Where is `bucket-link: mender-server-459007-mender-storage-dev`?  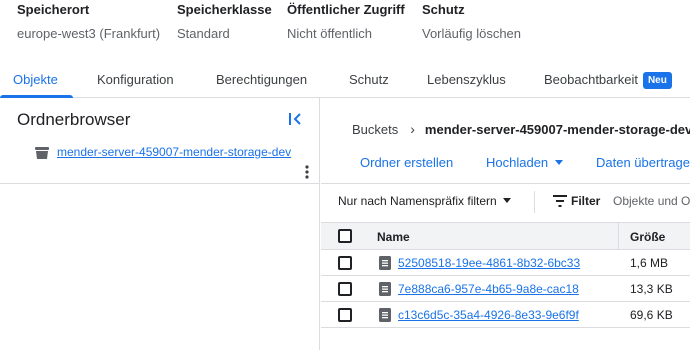 bucket-link: mender-server-459007-mender-storage-dev is located at coordinates (174, 152).